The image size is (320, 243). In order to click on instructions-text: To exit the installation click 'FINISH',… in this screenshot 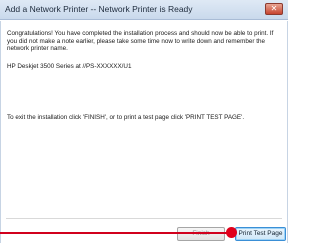, I will do `click(126, 117)`.